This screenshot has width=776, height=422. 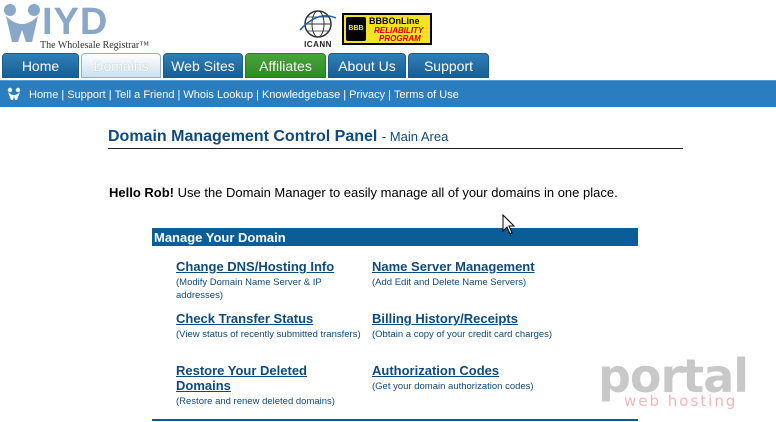 I want to click on authorization-codes-link: Authorization Codes, so click(x=487, y=370).